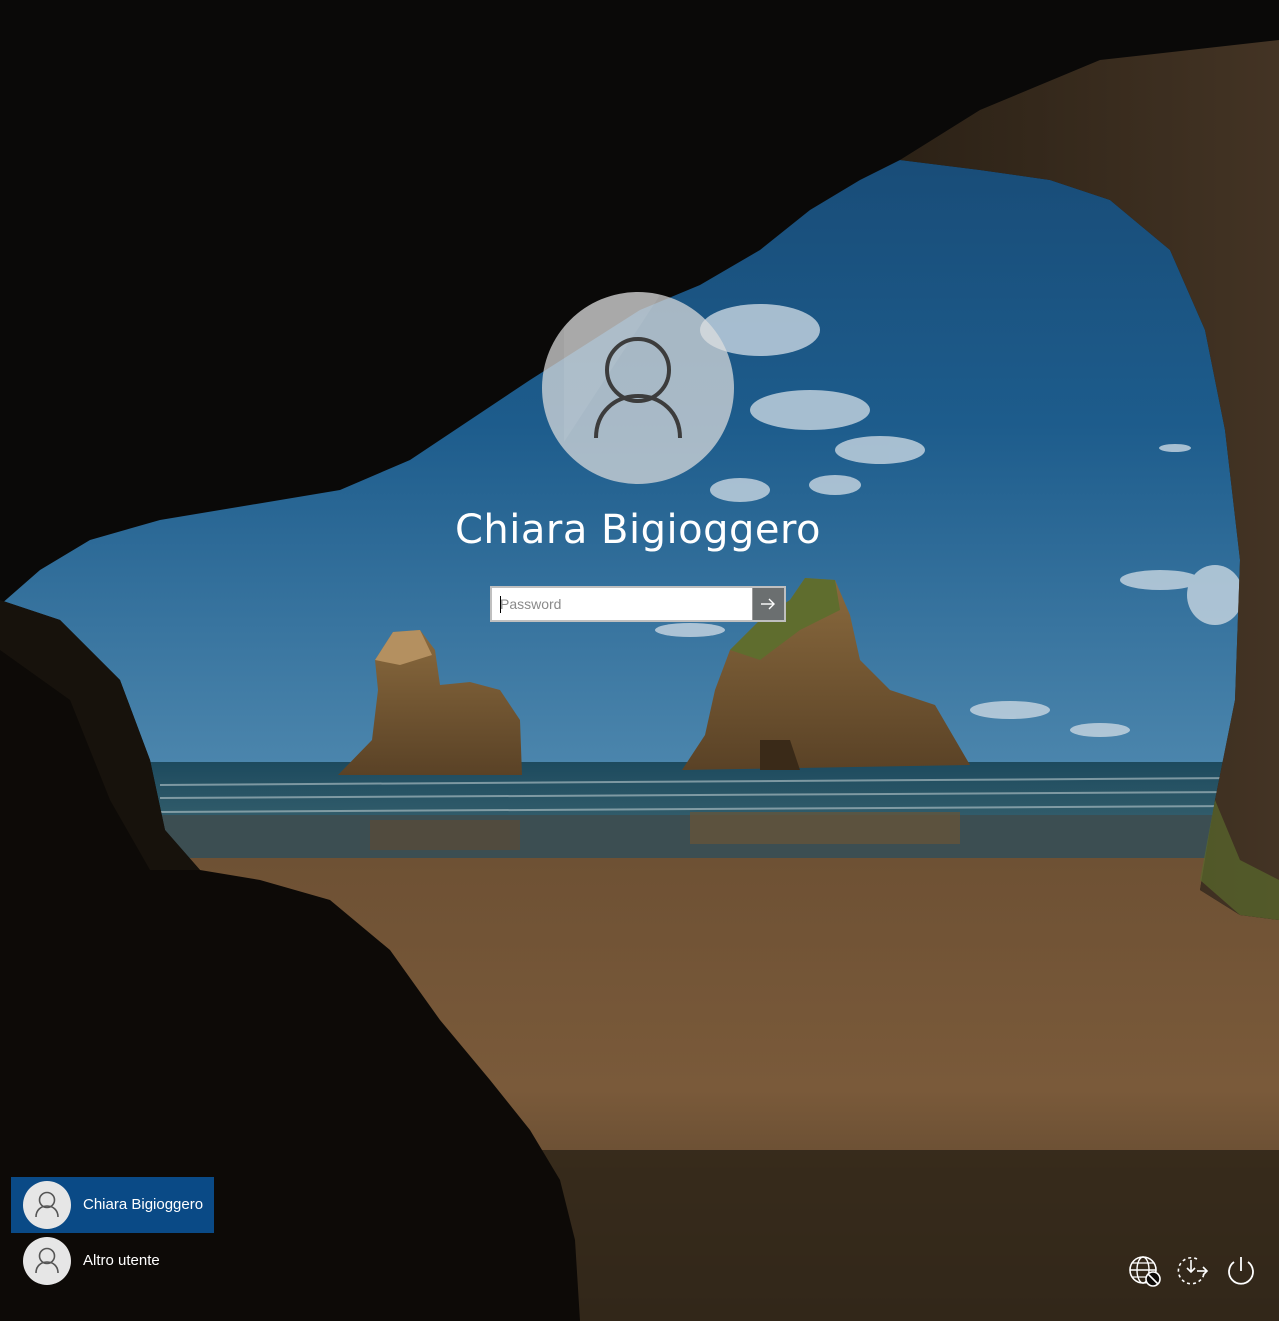 The height and width of the screenshot is (1321, 1279). Describe the element at coordinates (638, 530) in the screenshot. I see `username-title: Chiara Bigioggero` at that location.